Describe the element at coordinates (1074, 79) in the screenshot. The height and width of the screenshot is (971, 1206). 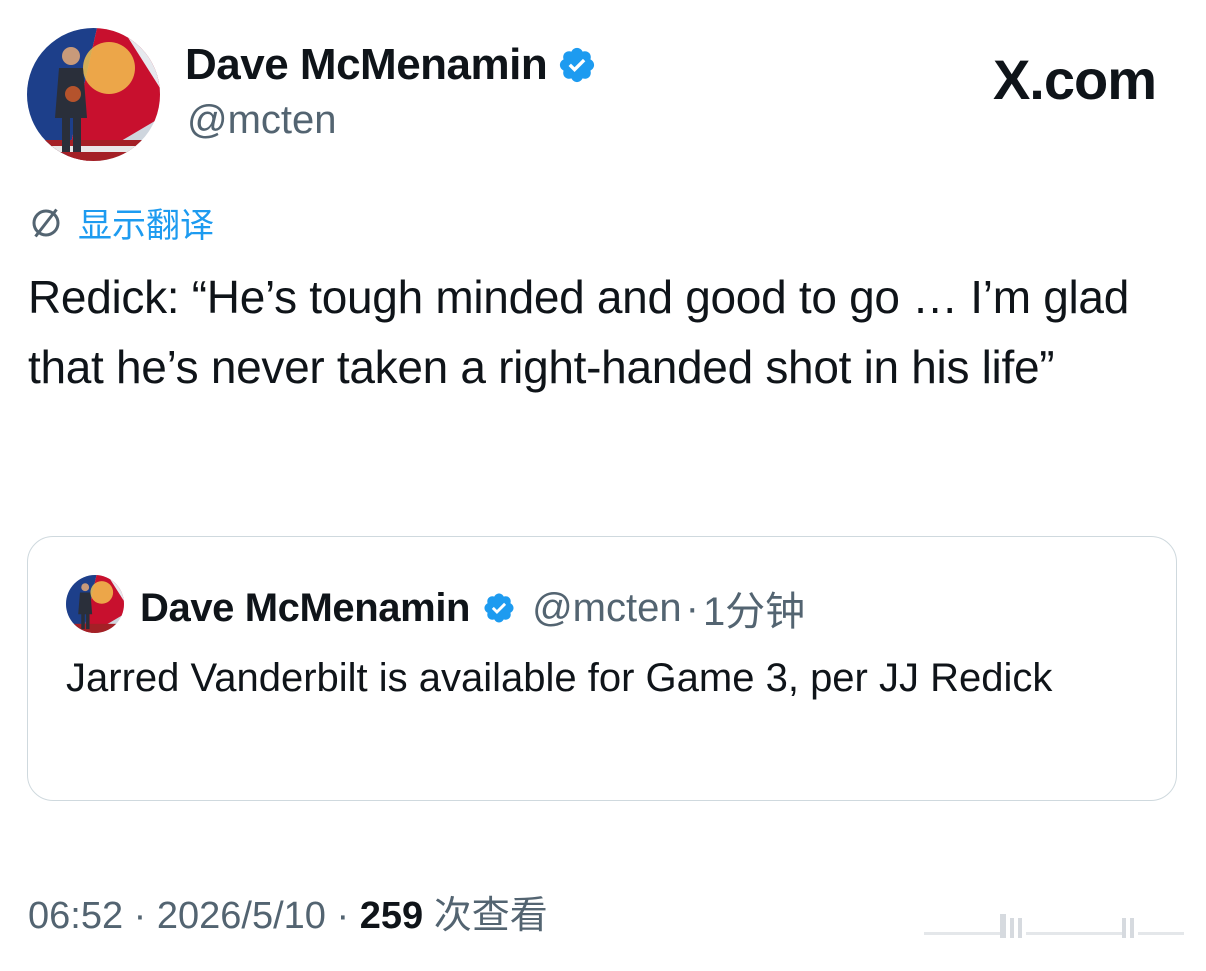
I see `brand-label: X.com` at that location.